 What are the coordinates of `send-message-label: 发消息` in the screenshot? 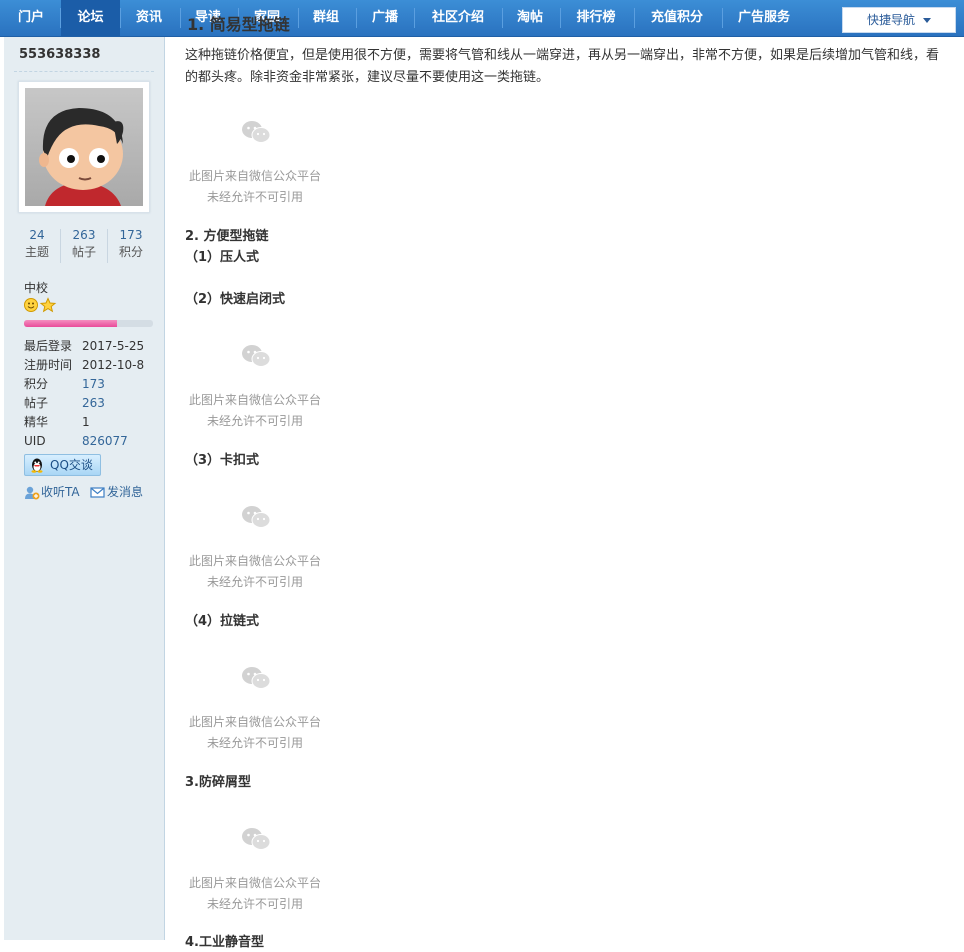 It's located at (125, 492).